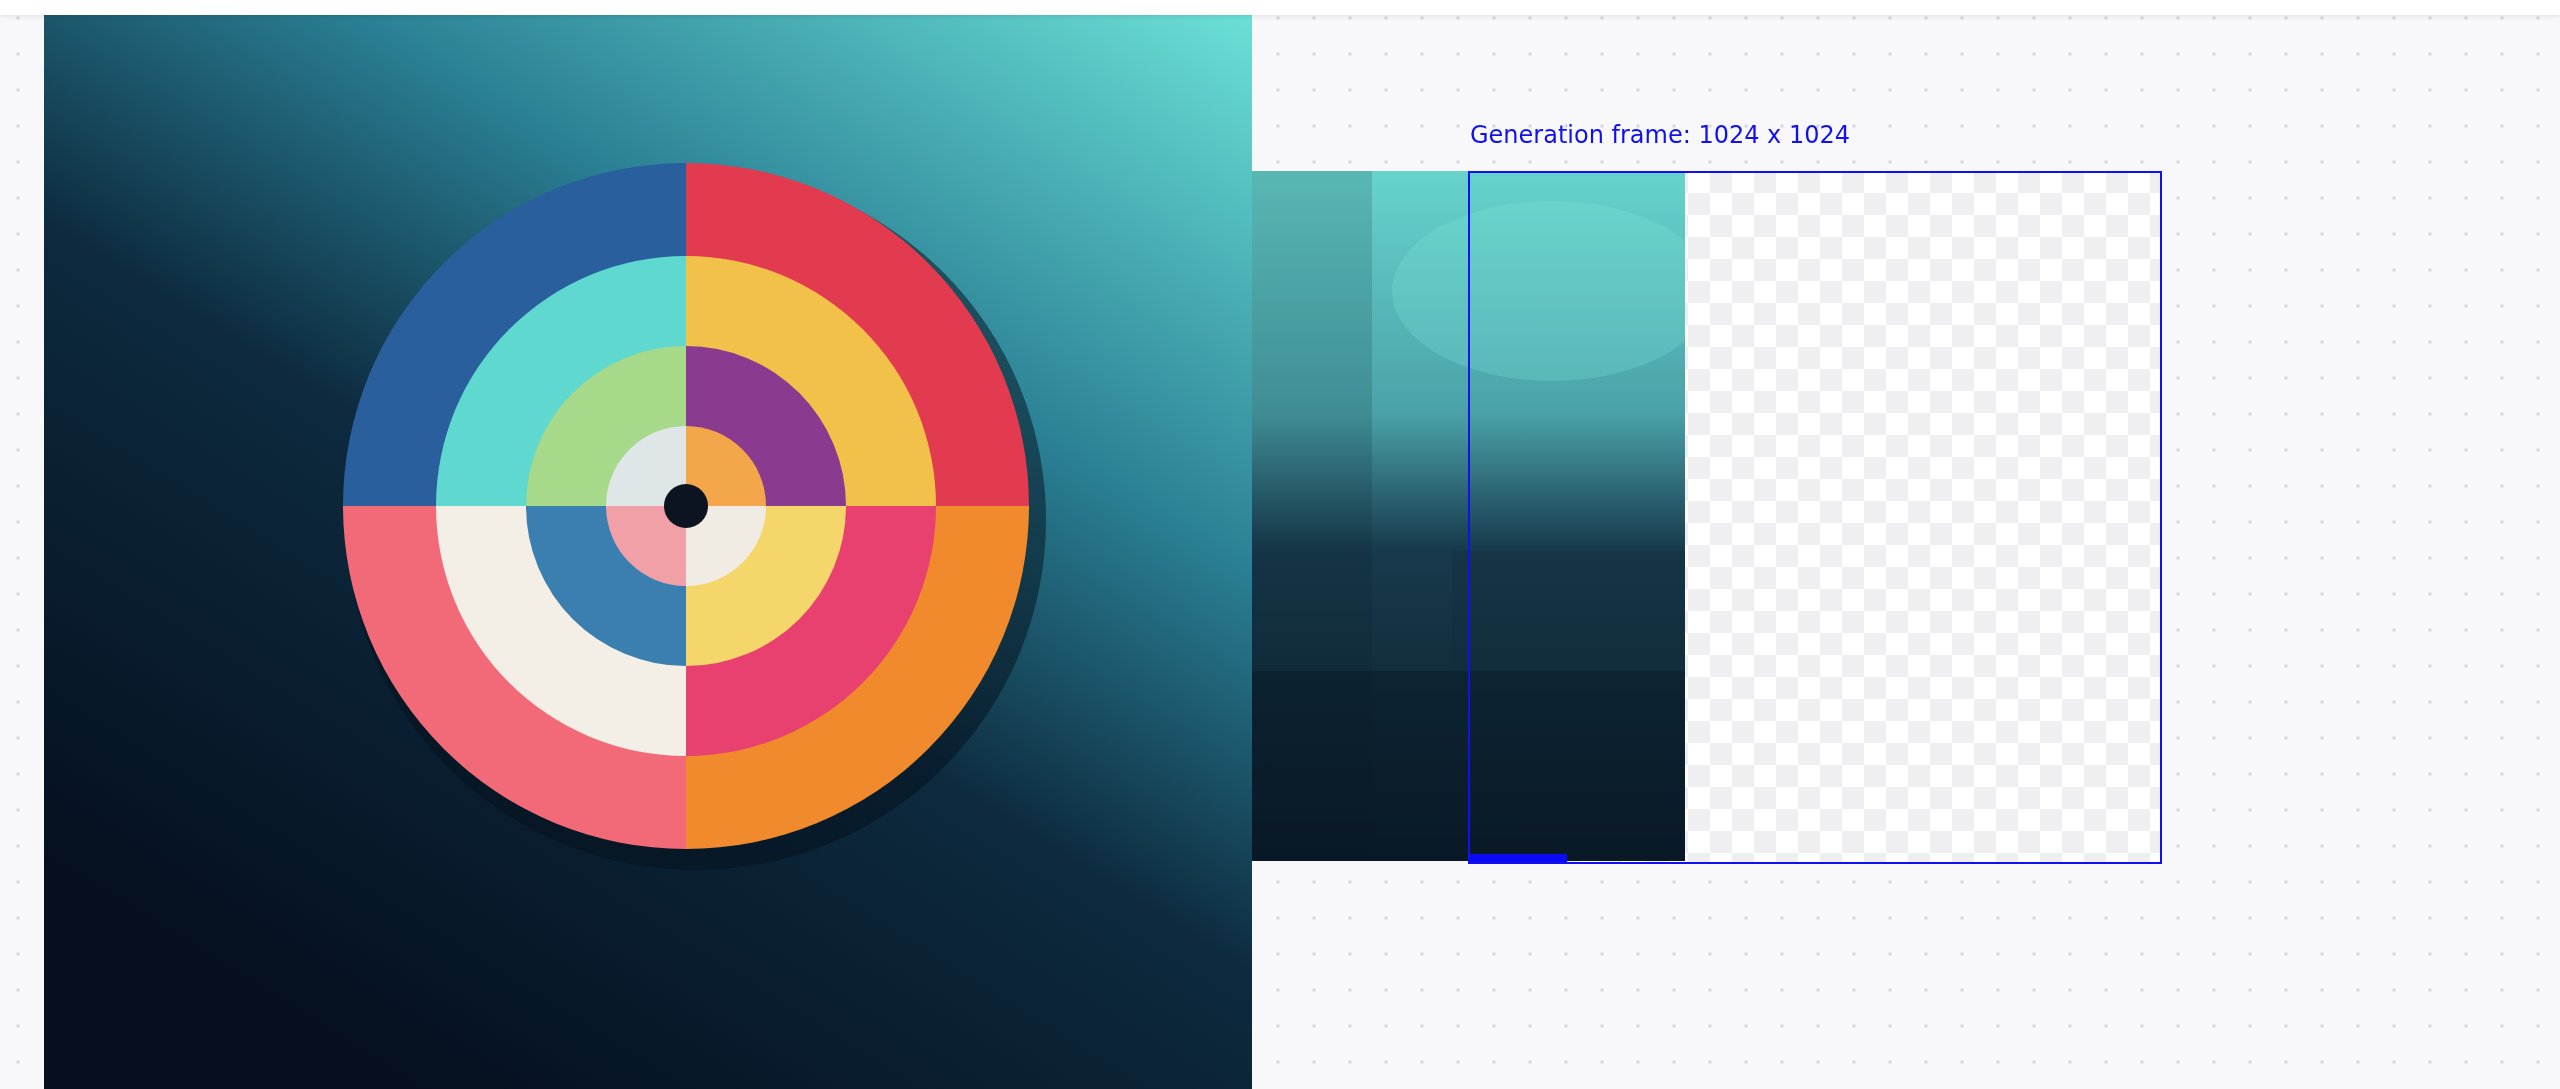  What do you see at coordinates (1660, 135) in the screenshot?
I see `frame-label: Generation frame: 1024 x 1024` at bounding box center [1660, 135].